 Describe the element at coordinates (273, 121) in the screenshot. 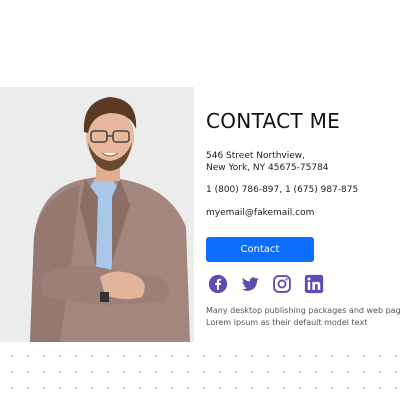

I see `page-title: CONTACT ME` at that location.